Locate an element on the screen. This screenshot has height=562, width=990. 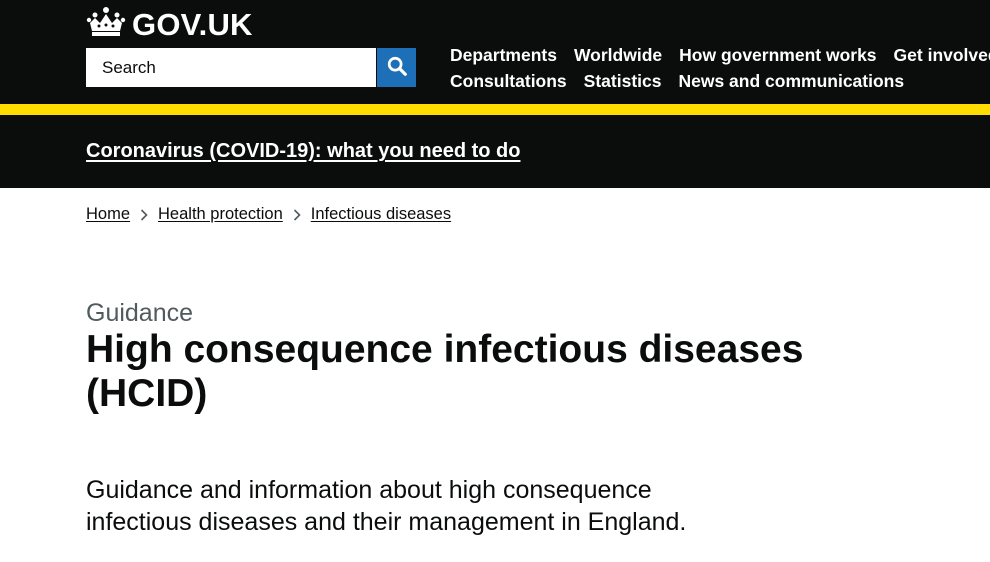
breadcrumb-infectious-diseases: Infectious diseases is located at coordinates (381, 214).